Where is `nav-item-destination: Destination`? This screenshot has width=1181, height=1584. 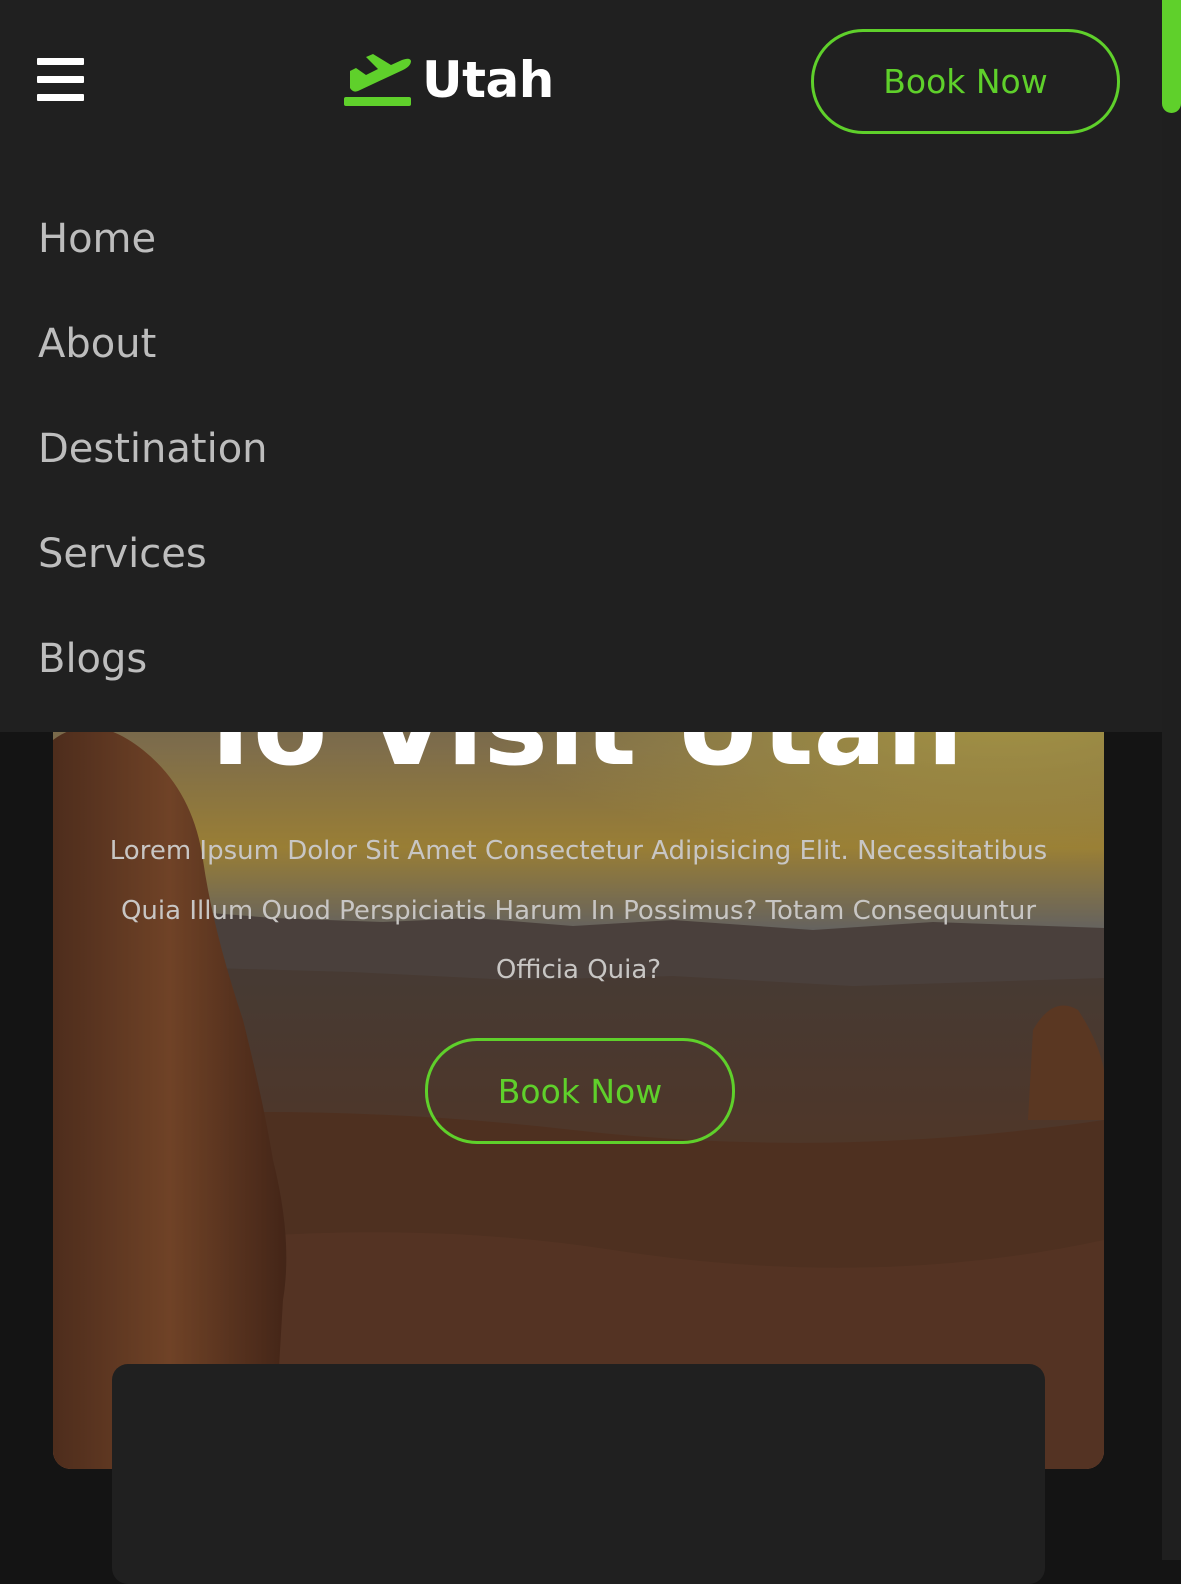 nav-item-destination: Destination is located at coordinates (153, 448).